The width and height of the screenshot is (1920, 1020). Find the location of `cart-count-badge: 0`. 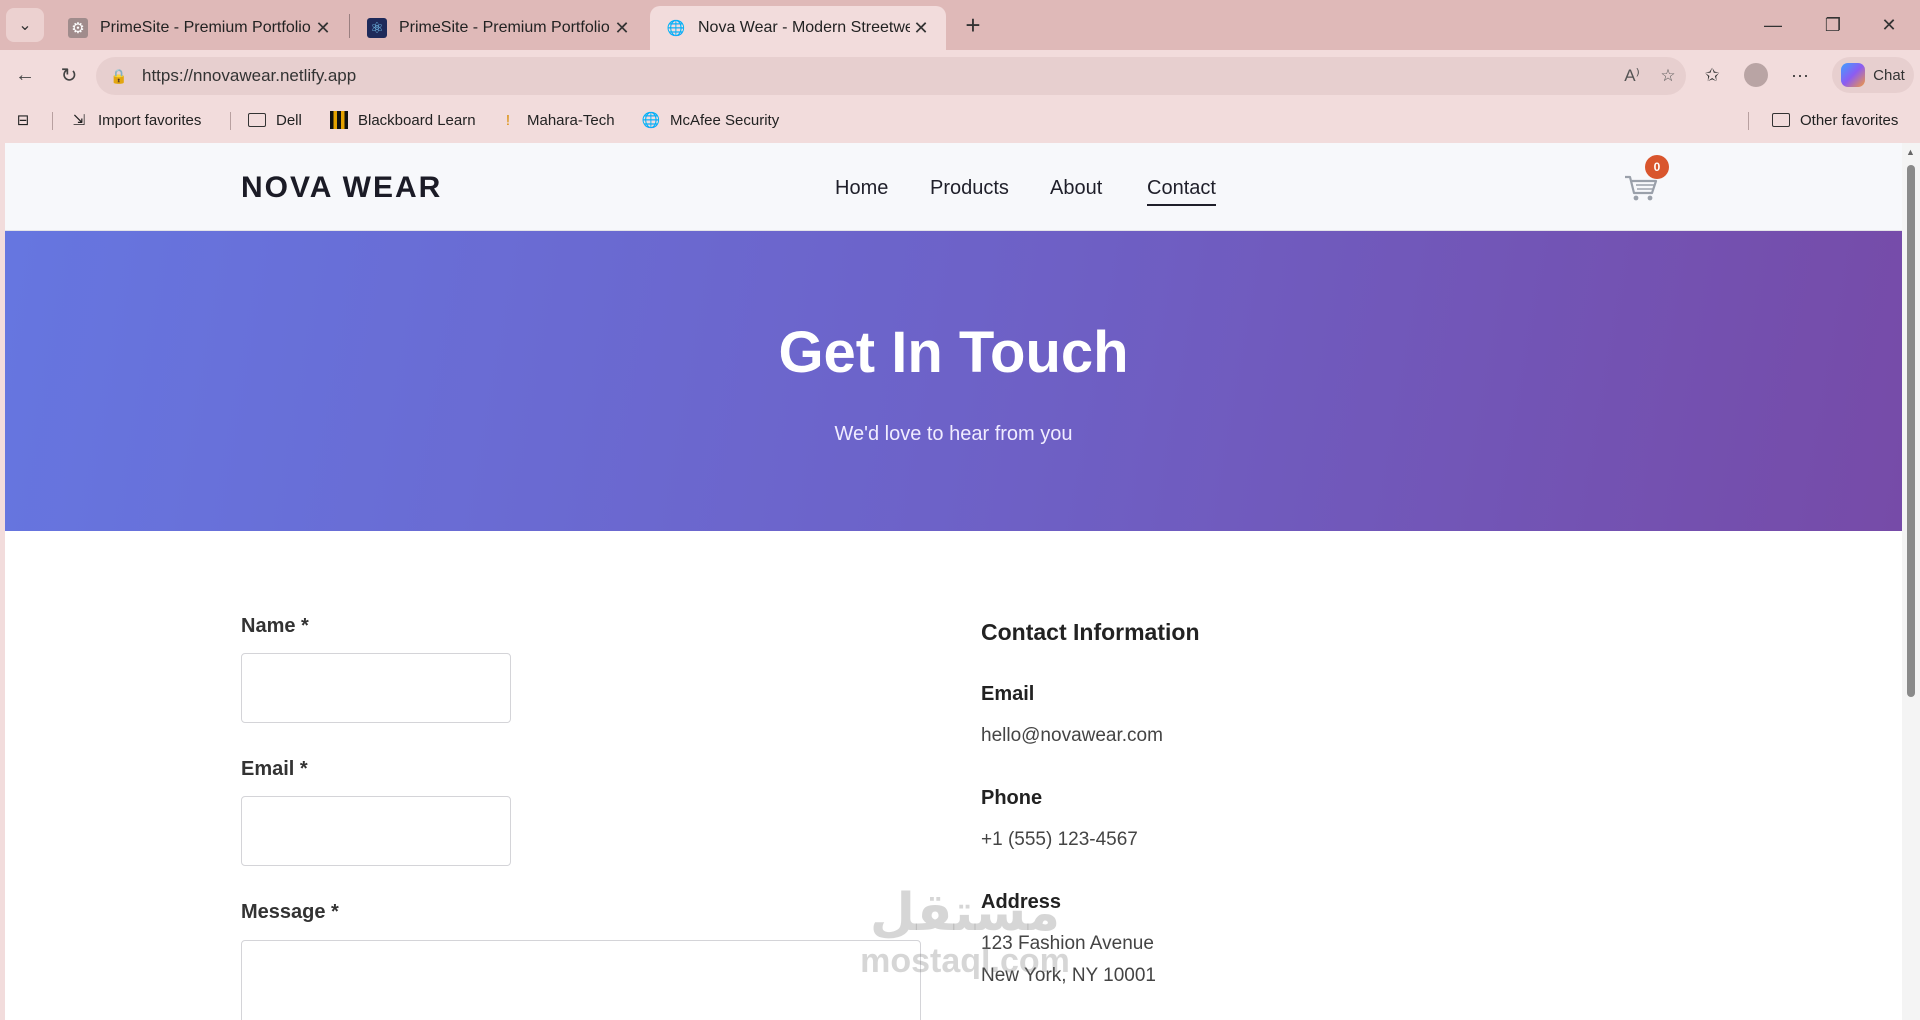

cart-count-badge: 0 is located at coordinates (1657, 167).